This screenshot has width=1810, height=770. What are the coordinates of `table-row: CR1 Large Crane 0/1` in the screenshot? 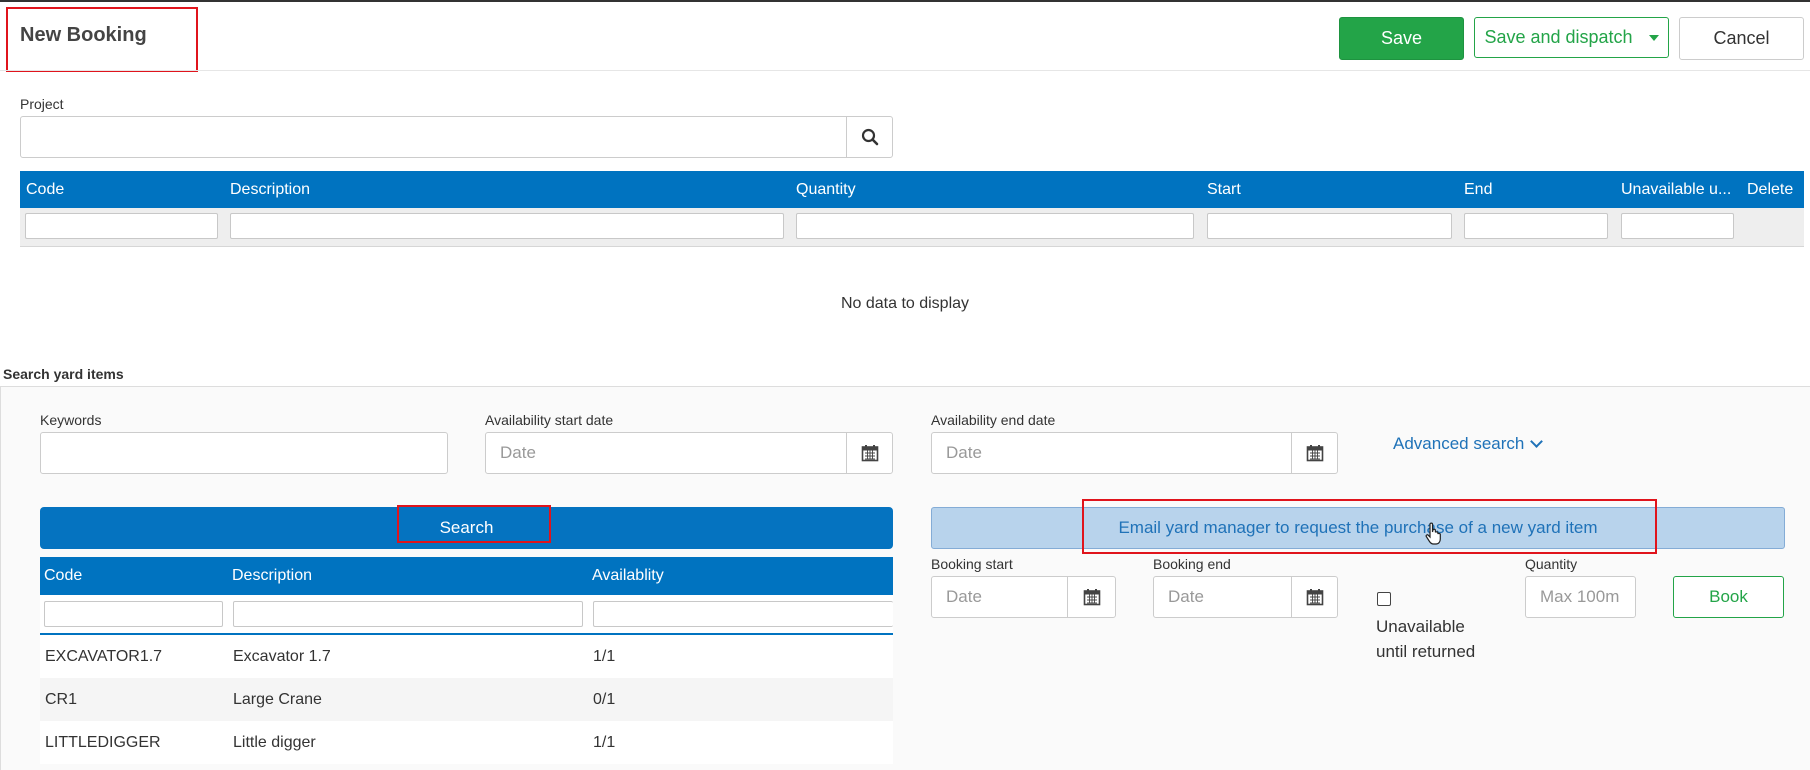 It's located at (466, 699).